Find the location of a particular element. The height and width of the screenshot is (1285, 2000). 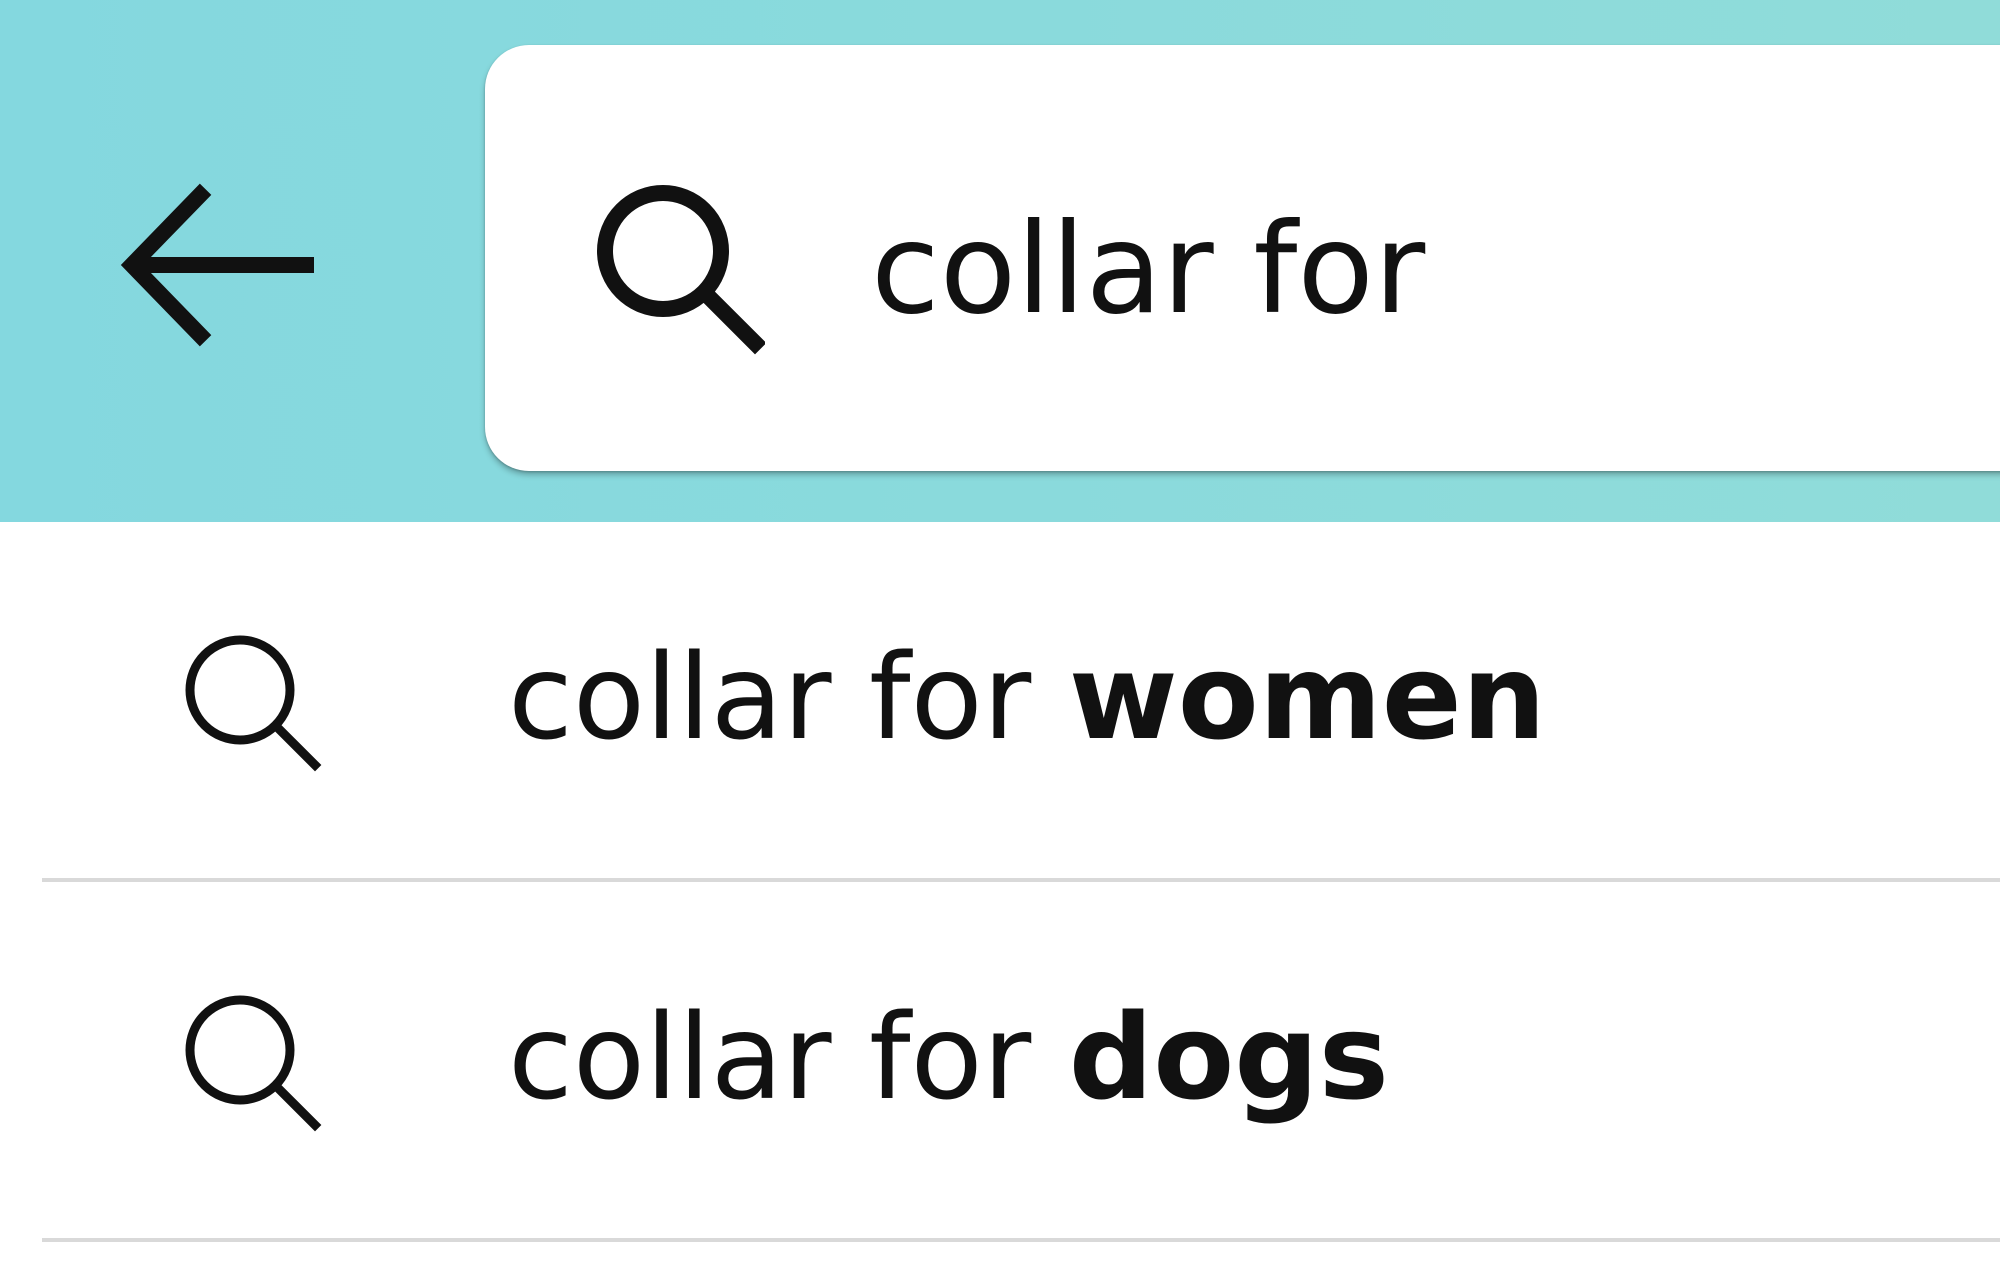

suggestion-completion: women is located at coordinates (1307, 697).